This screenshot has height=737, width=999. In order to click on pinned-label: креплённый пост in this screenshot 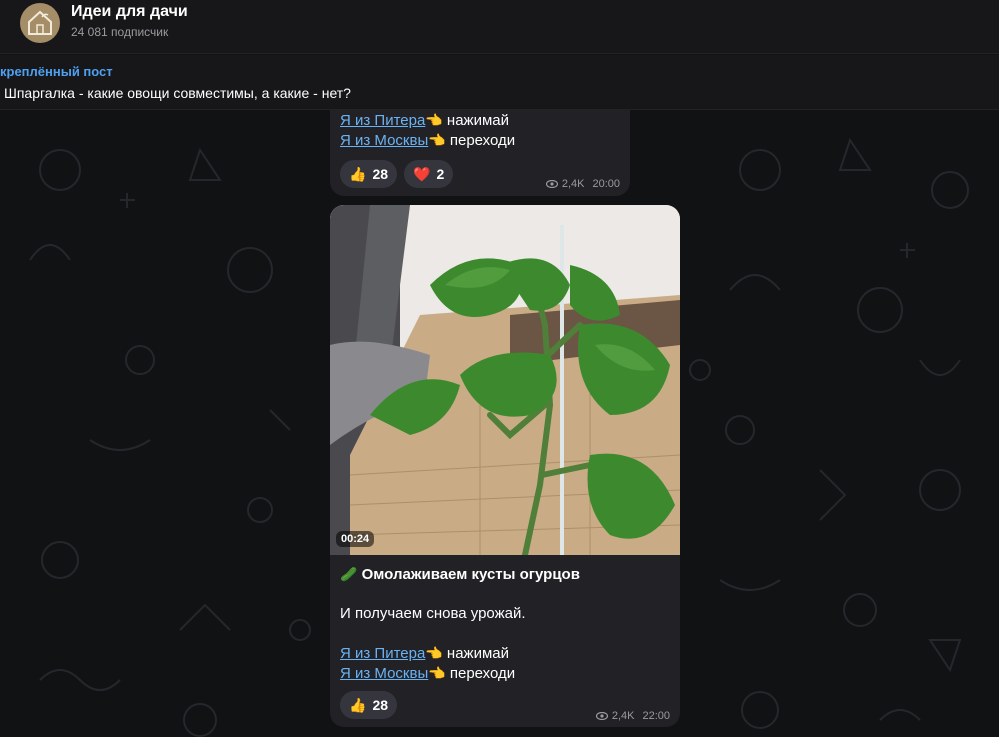, I will do `click(56, 71)`.